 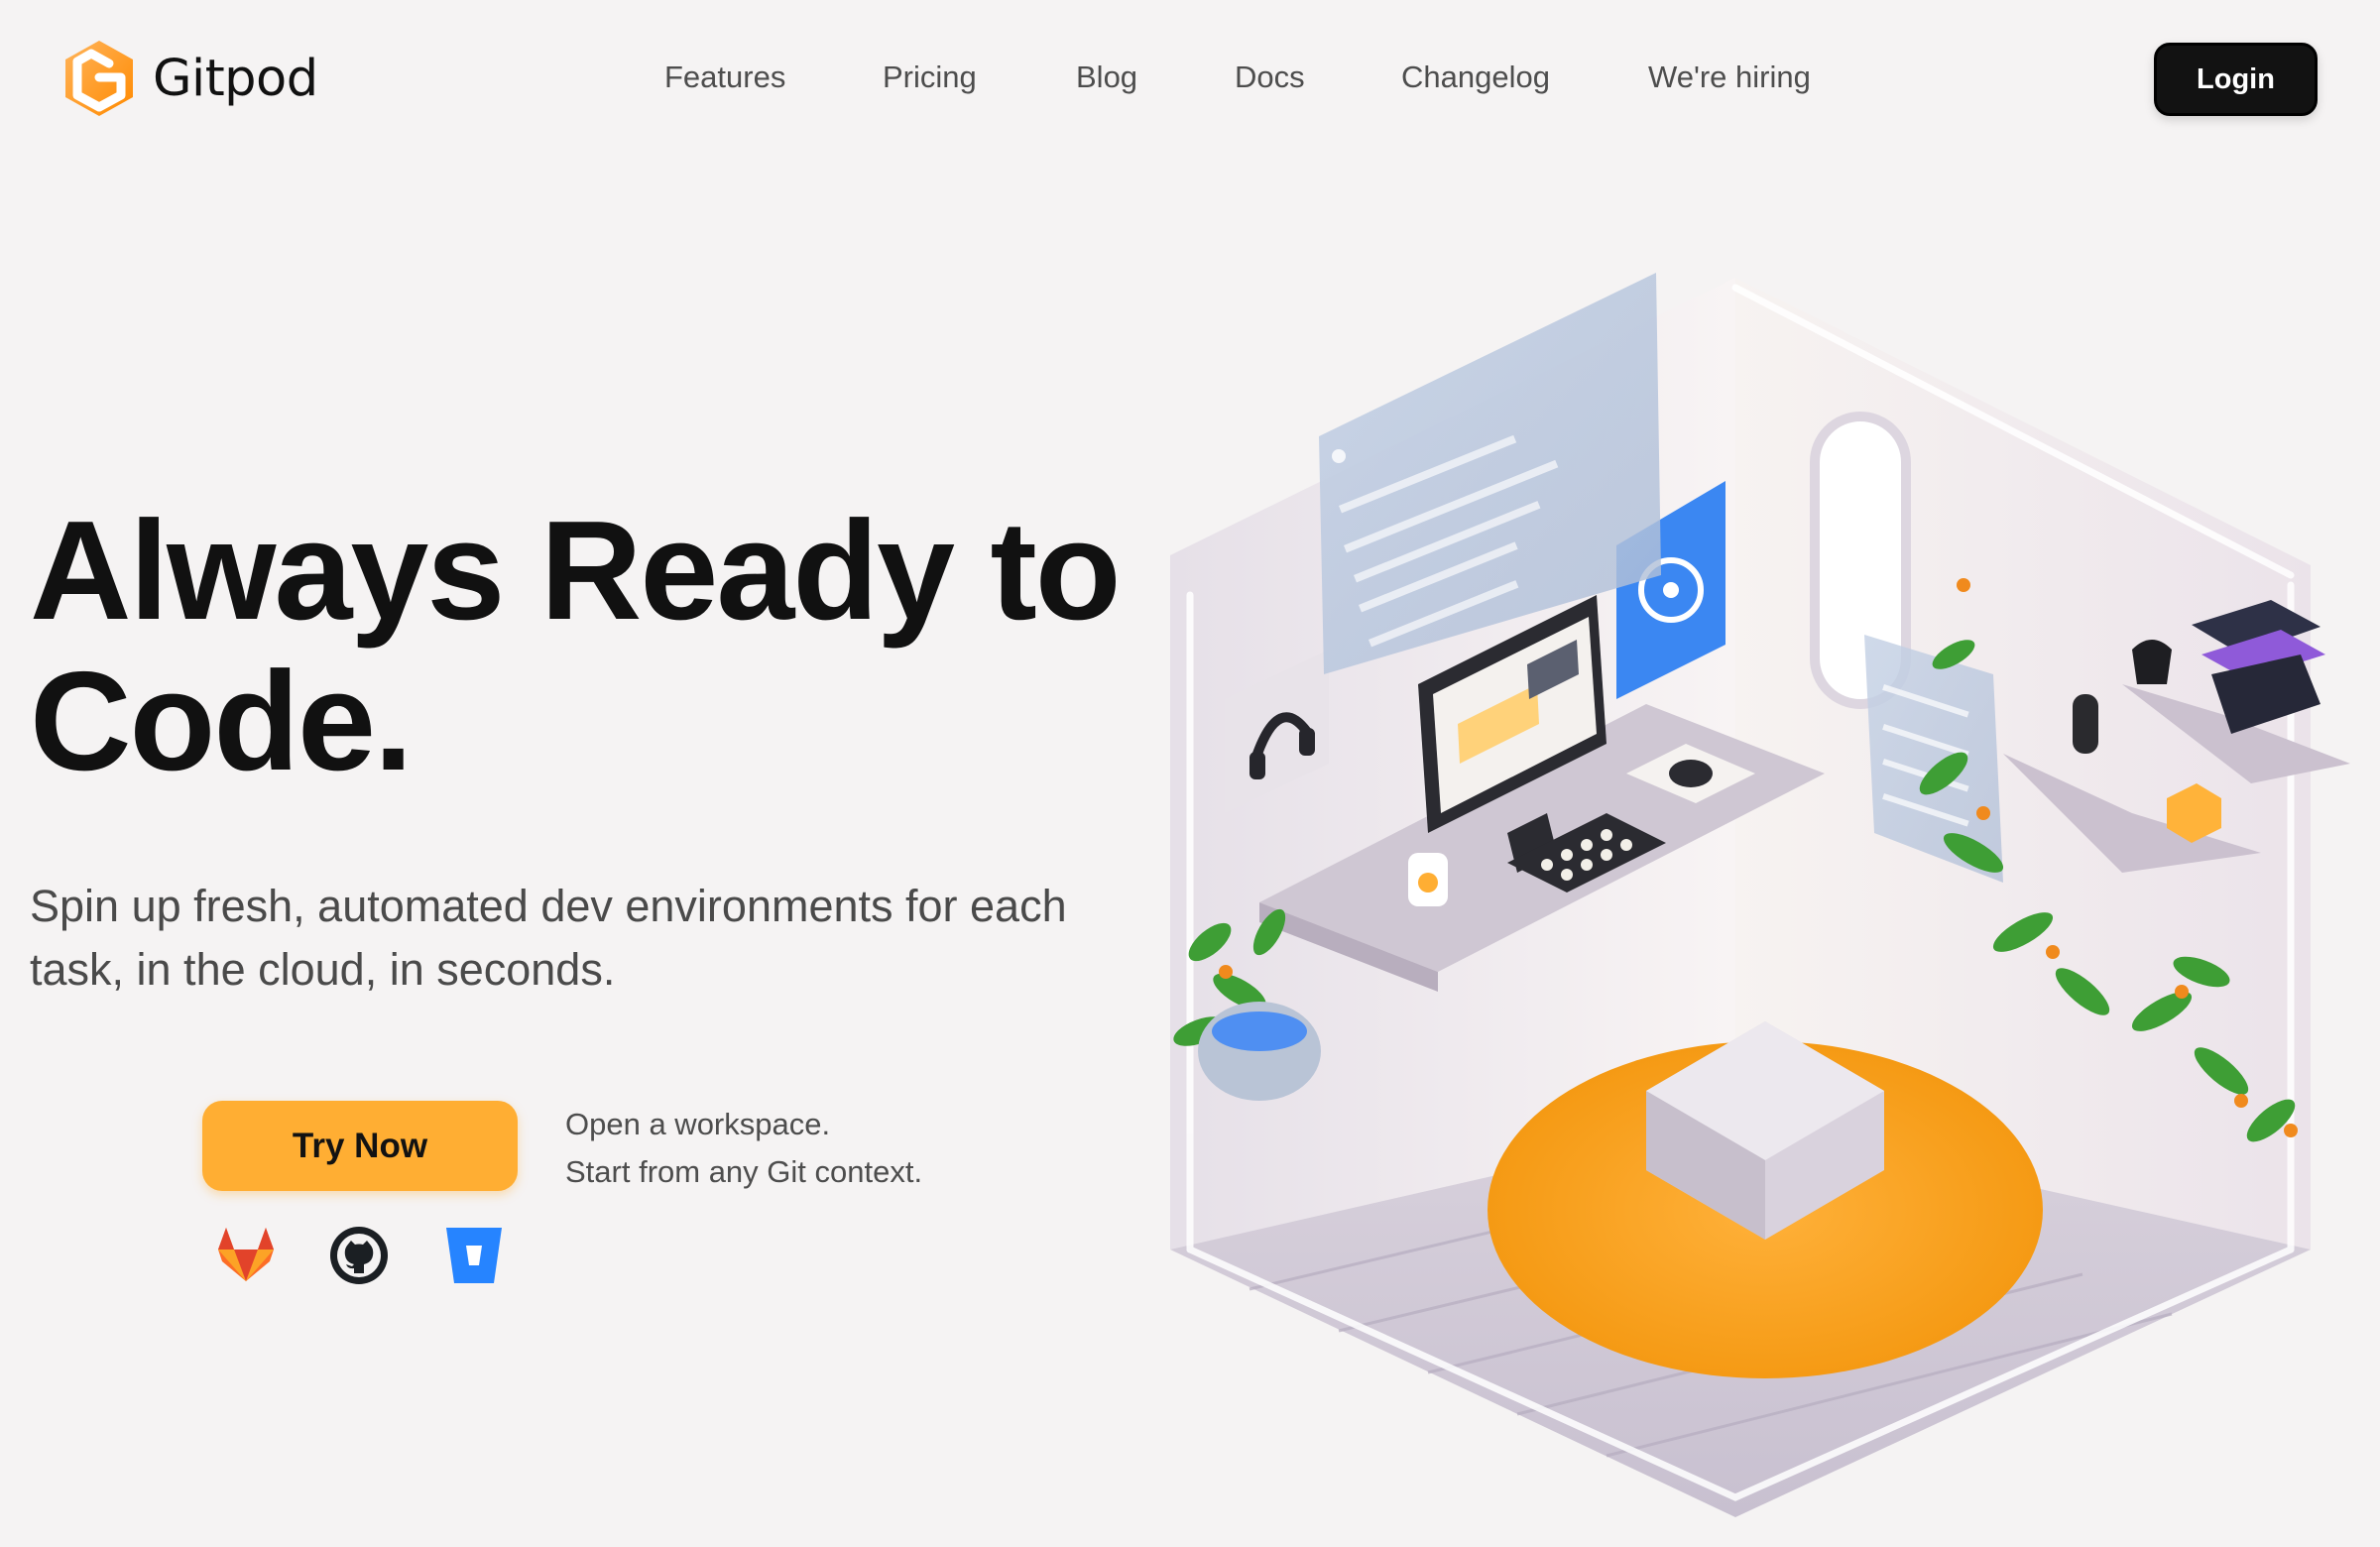 What do you see at coordinates (360, 1146) in the screenshot?
I see `try-now-button: Try Now` at bounding box center [360, 1146].